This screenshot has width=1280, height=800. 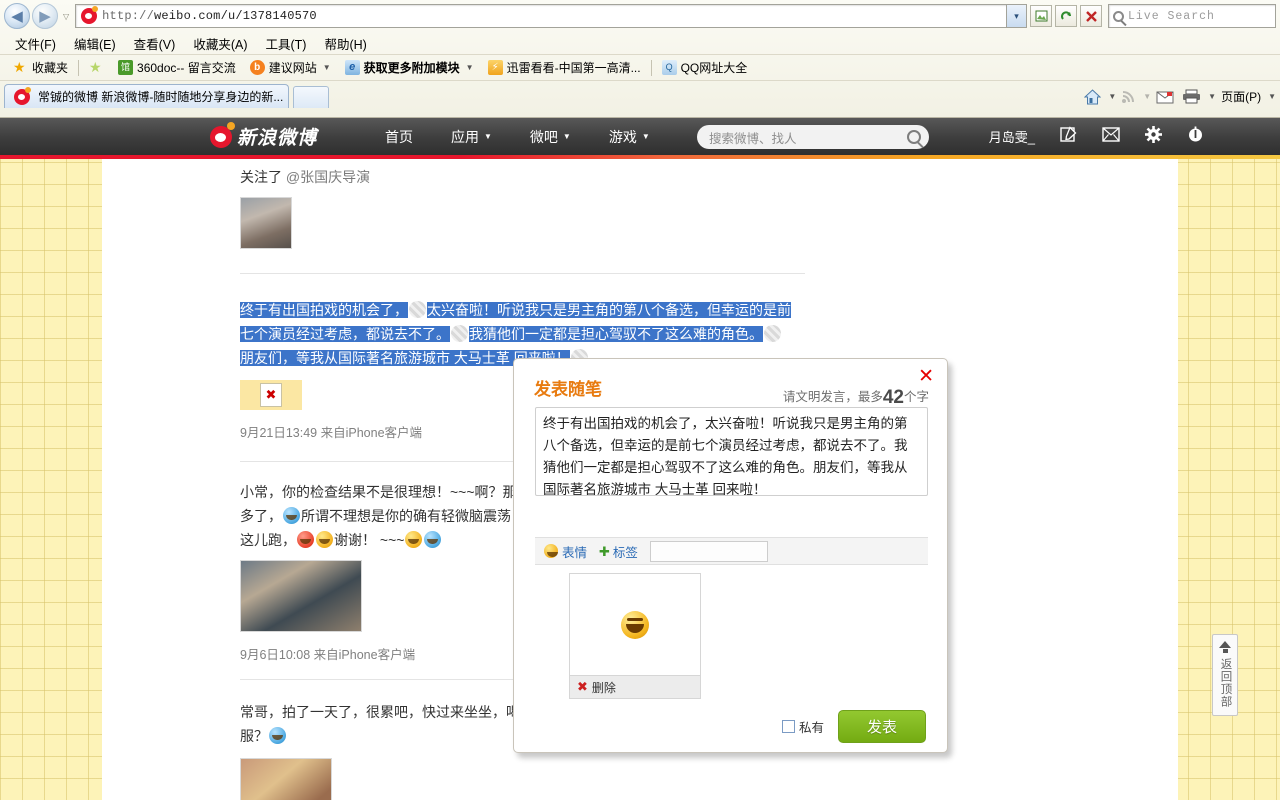 What do you see at coordinates (40, 67) in the screenshot?
I see `favorites-button: ★ 收藏夹` at bounding box center [40, 67].